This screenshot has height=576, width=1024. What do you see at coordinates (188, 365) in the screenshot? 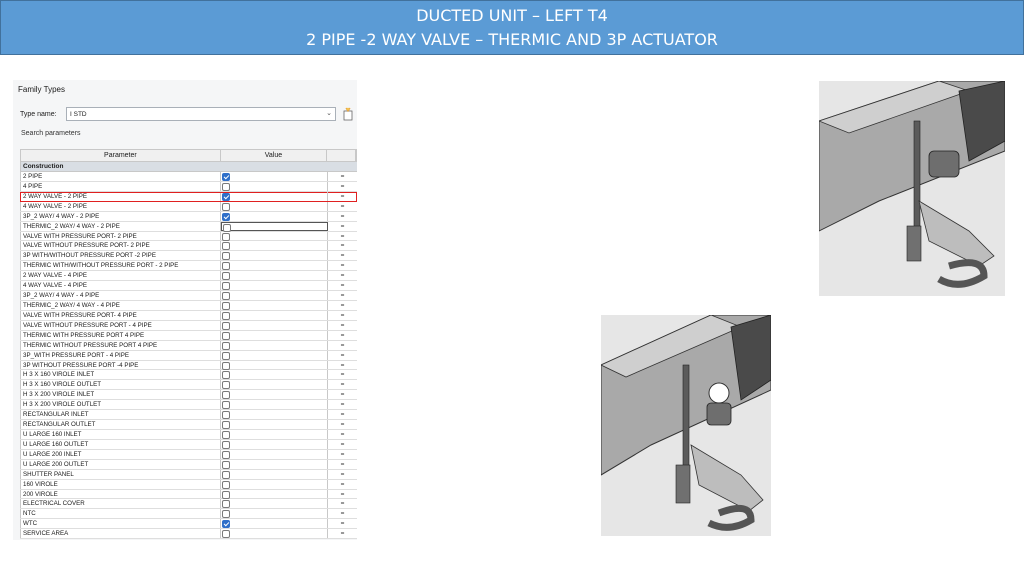
I see `parameter-row: 3P WITHOUT PRESSURE PORT -4 PIPE =` at bounding box center [188, 365].